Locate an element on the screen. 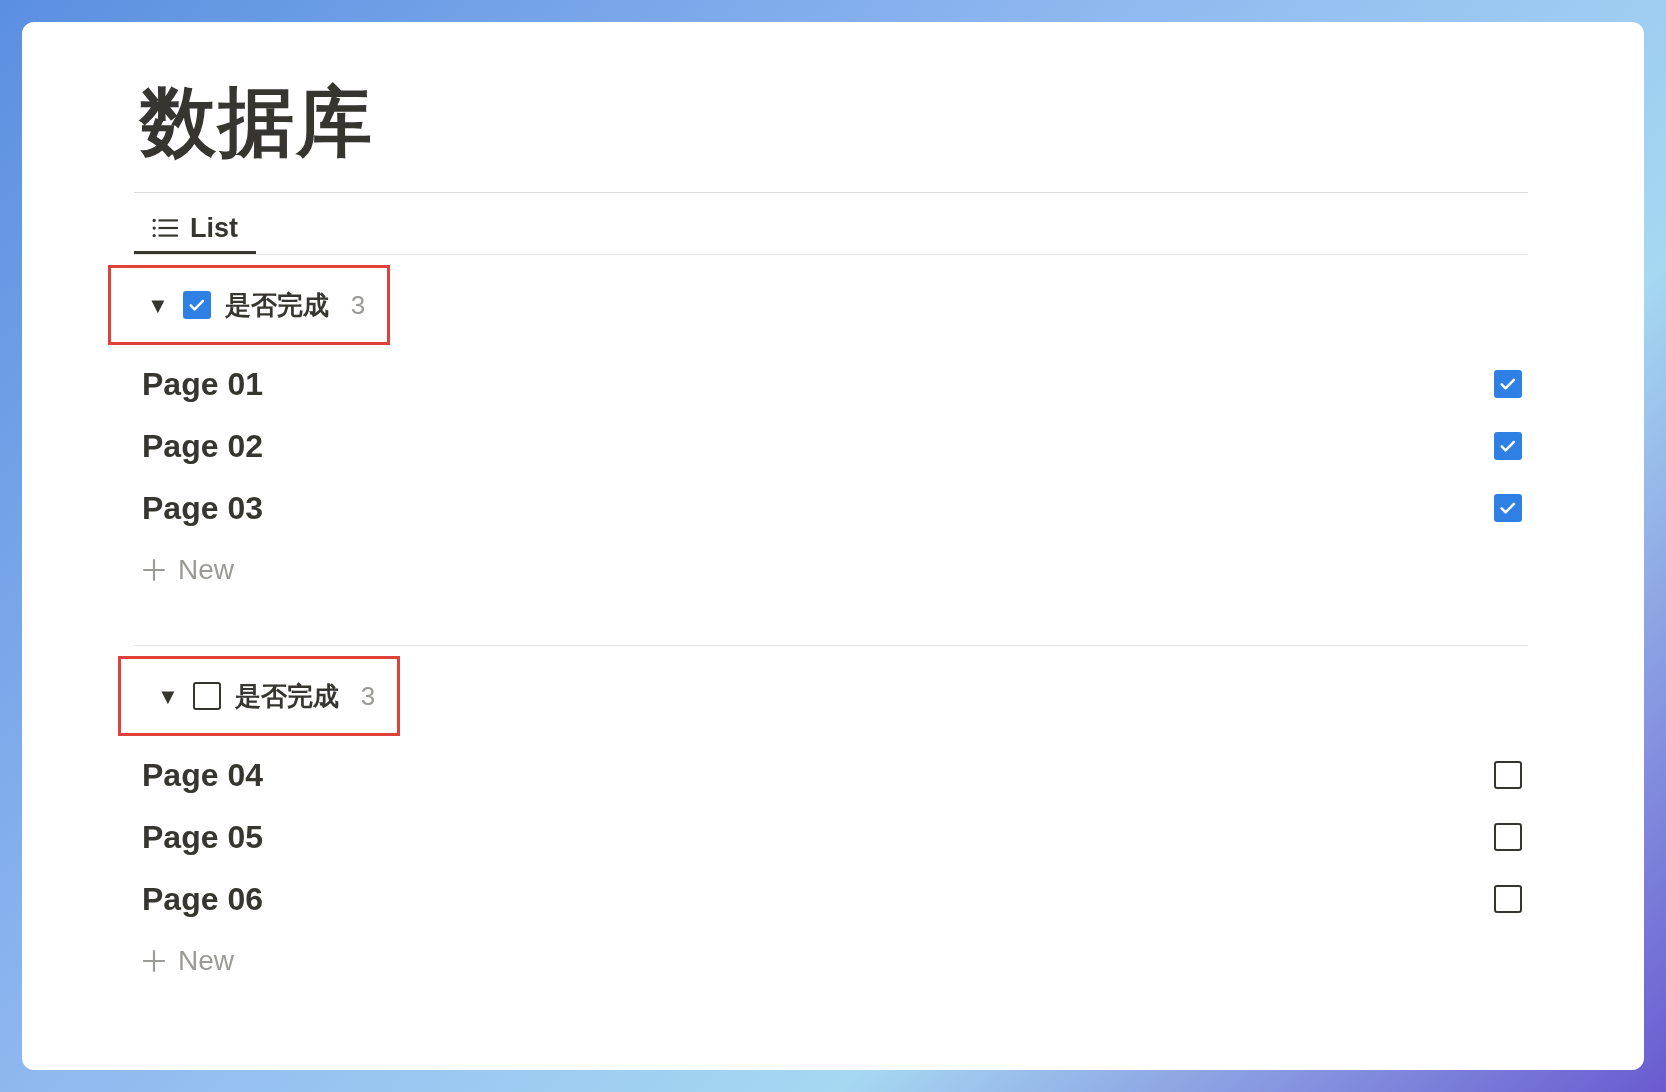  page-title-row: Page 01 is located at coordinates (202, 384).